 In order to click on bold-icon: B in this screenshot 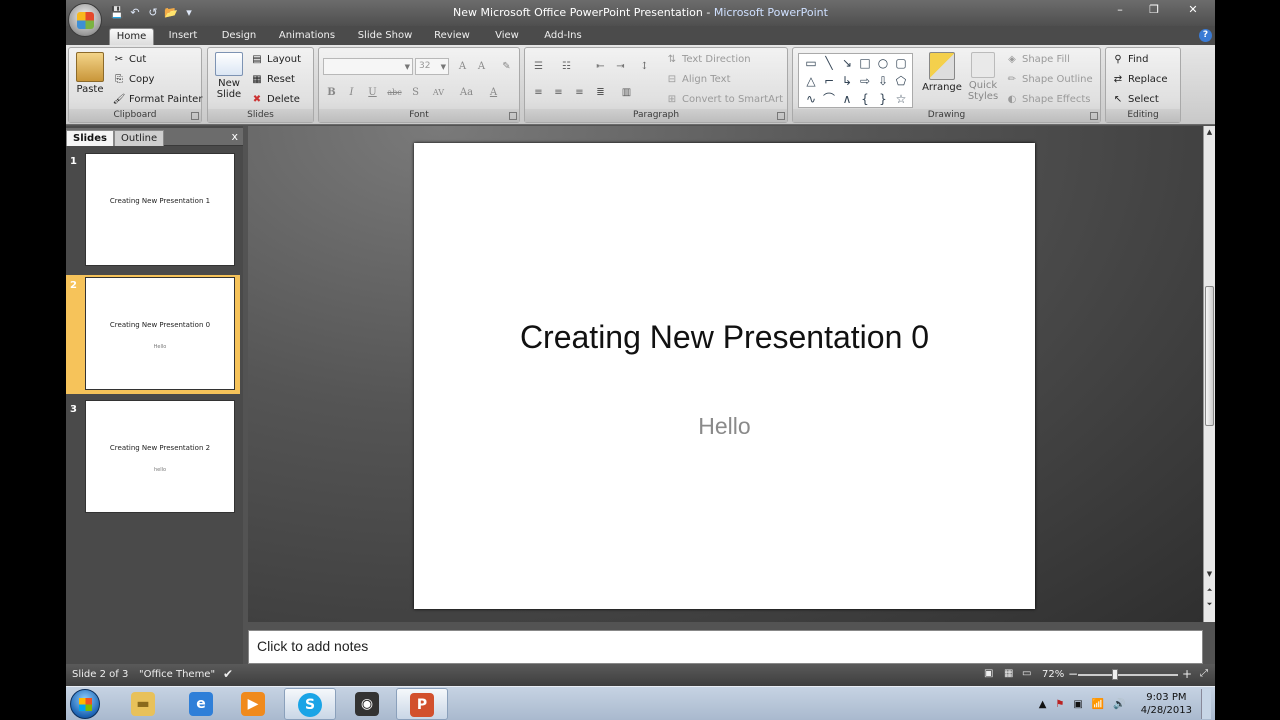, I will do `click(331, 92)`.